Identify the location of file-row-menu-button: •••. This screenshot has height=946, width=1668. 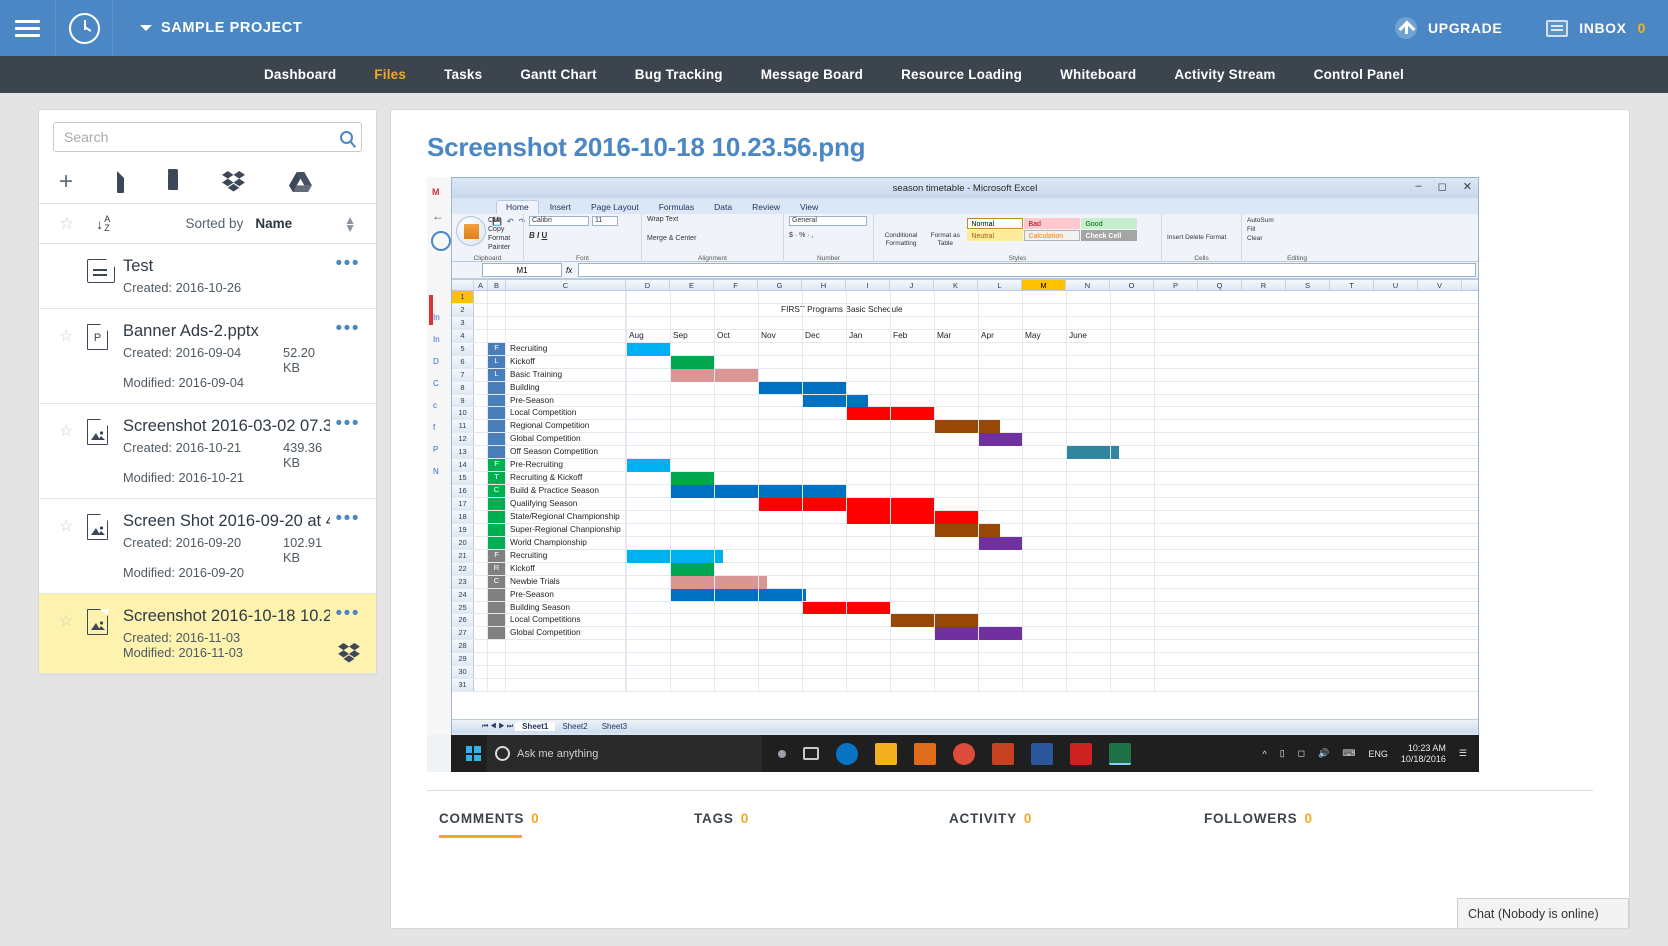
(345, 544).